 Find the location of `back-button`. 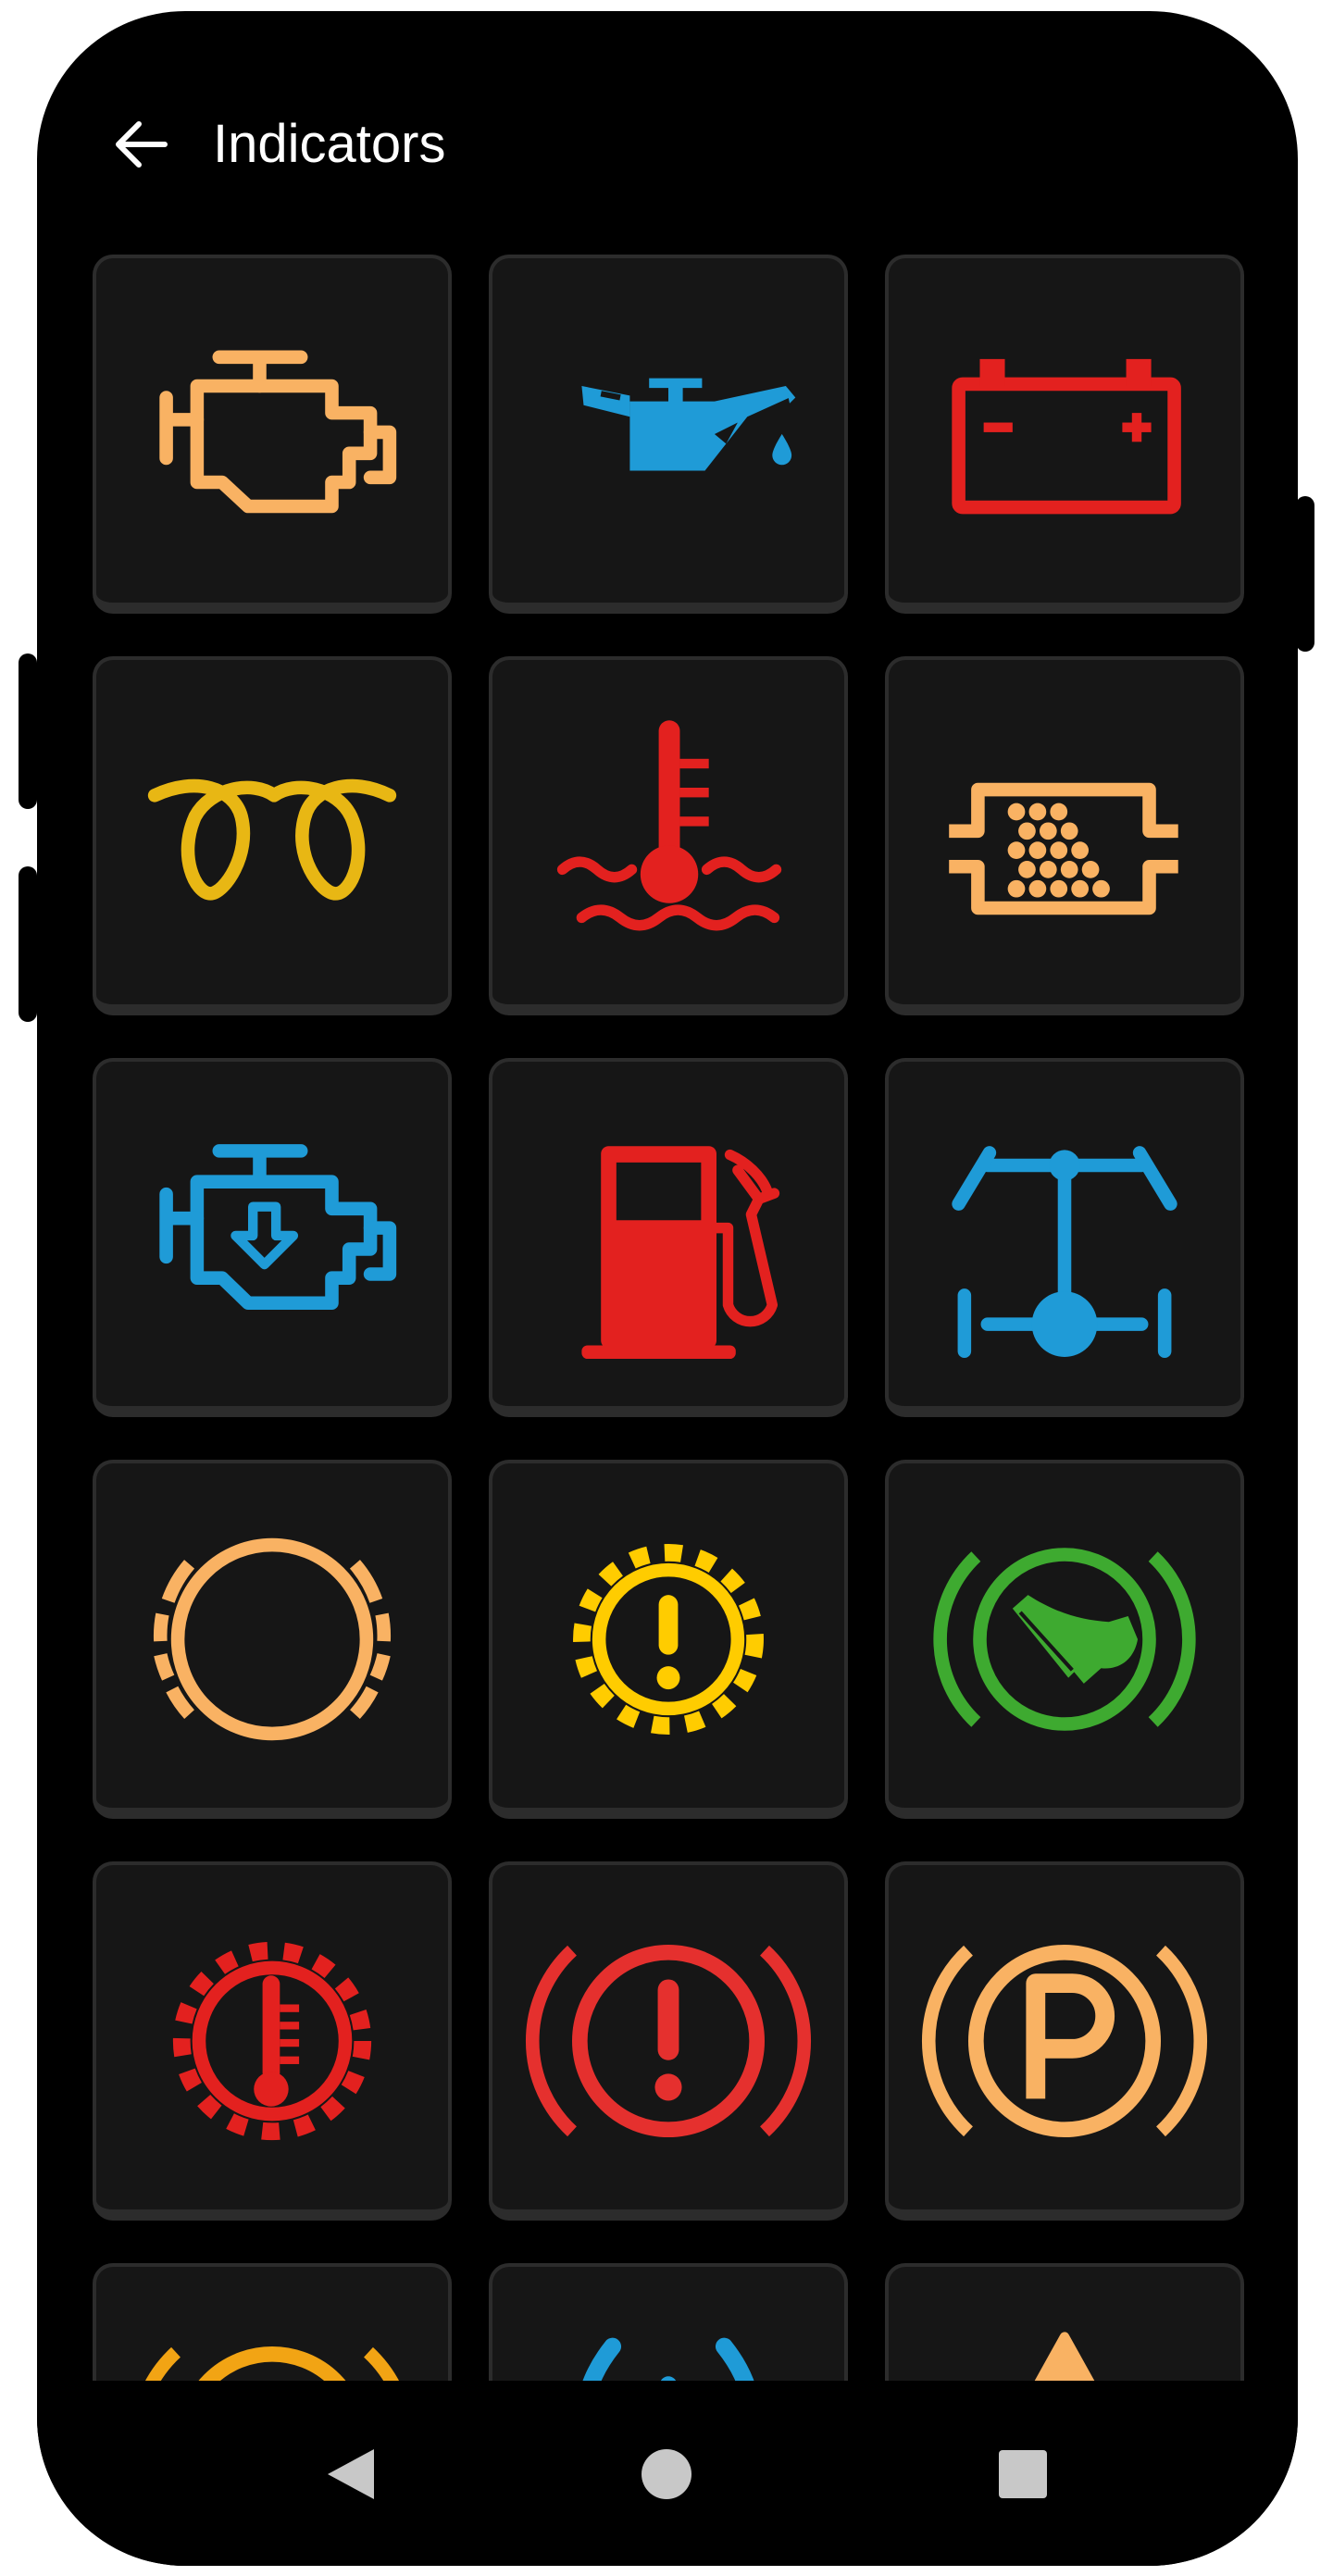

back-button is located at coordinates (141, 144).